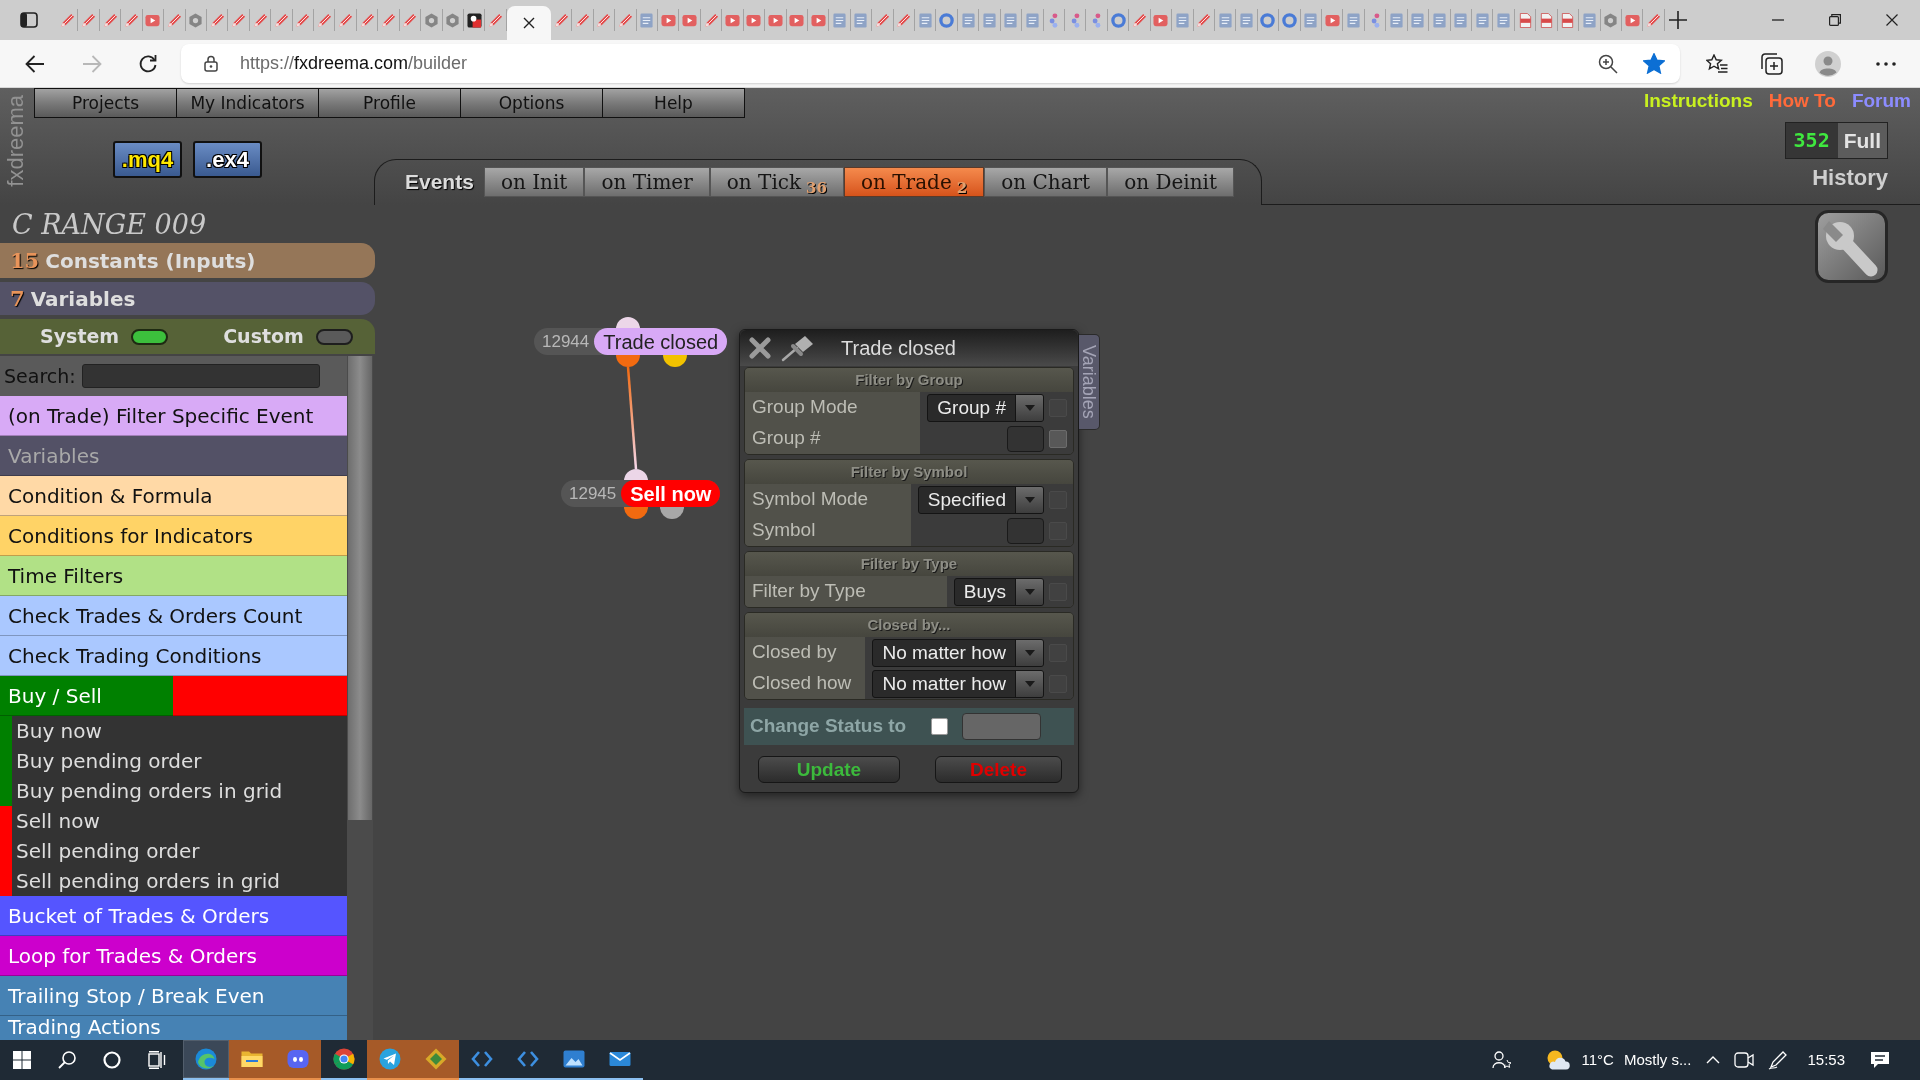 The height and width of the screenshot is (1080, 1920). I want to click on block-category: Condition & Formula, so click(173, 496).